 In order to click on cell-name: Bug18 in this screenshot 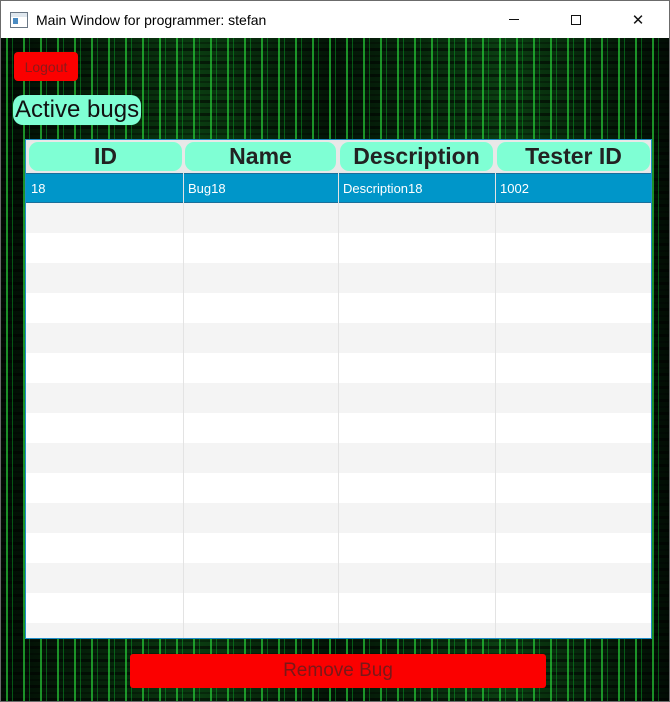, I will do `click(207, 188)`.